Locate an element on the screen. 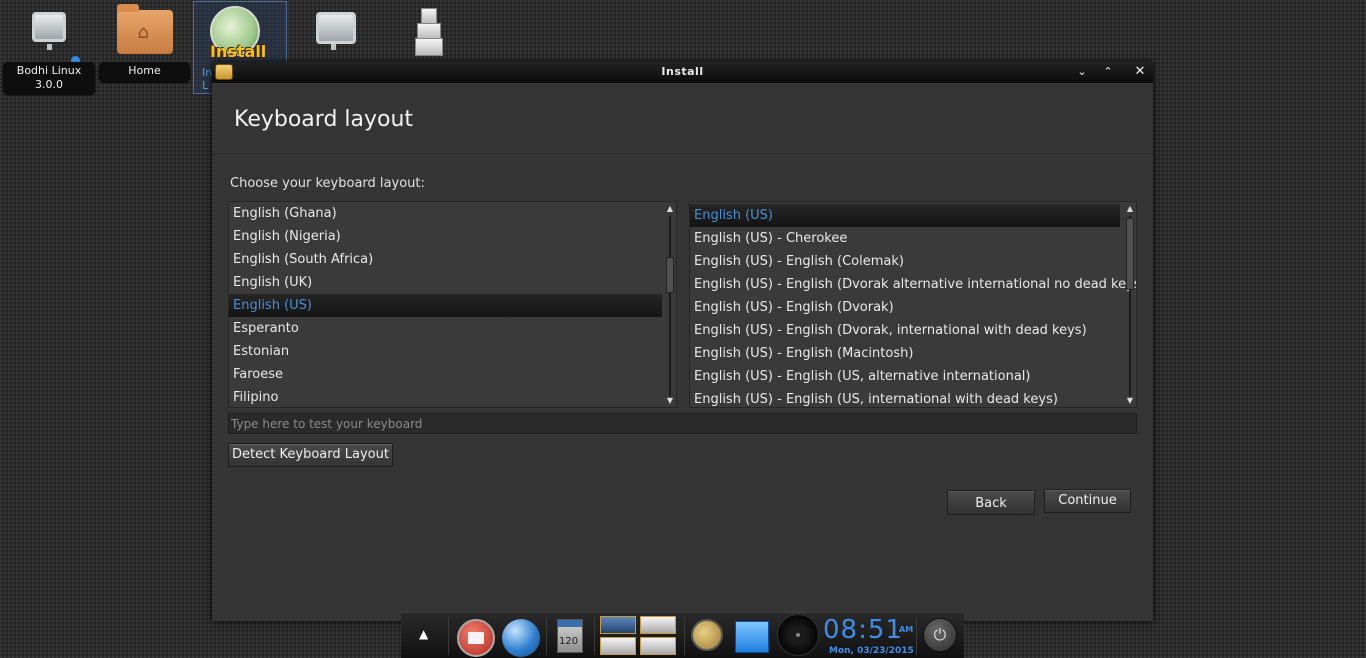 The image size is (1366, 658). install-icon-sublabel: In L is located at coordinates (207, 79).